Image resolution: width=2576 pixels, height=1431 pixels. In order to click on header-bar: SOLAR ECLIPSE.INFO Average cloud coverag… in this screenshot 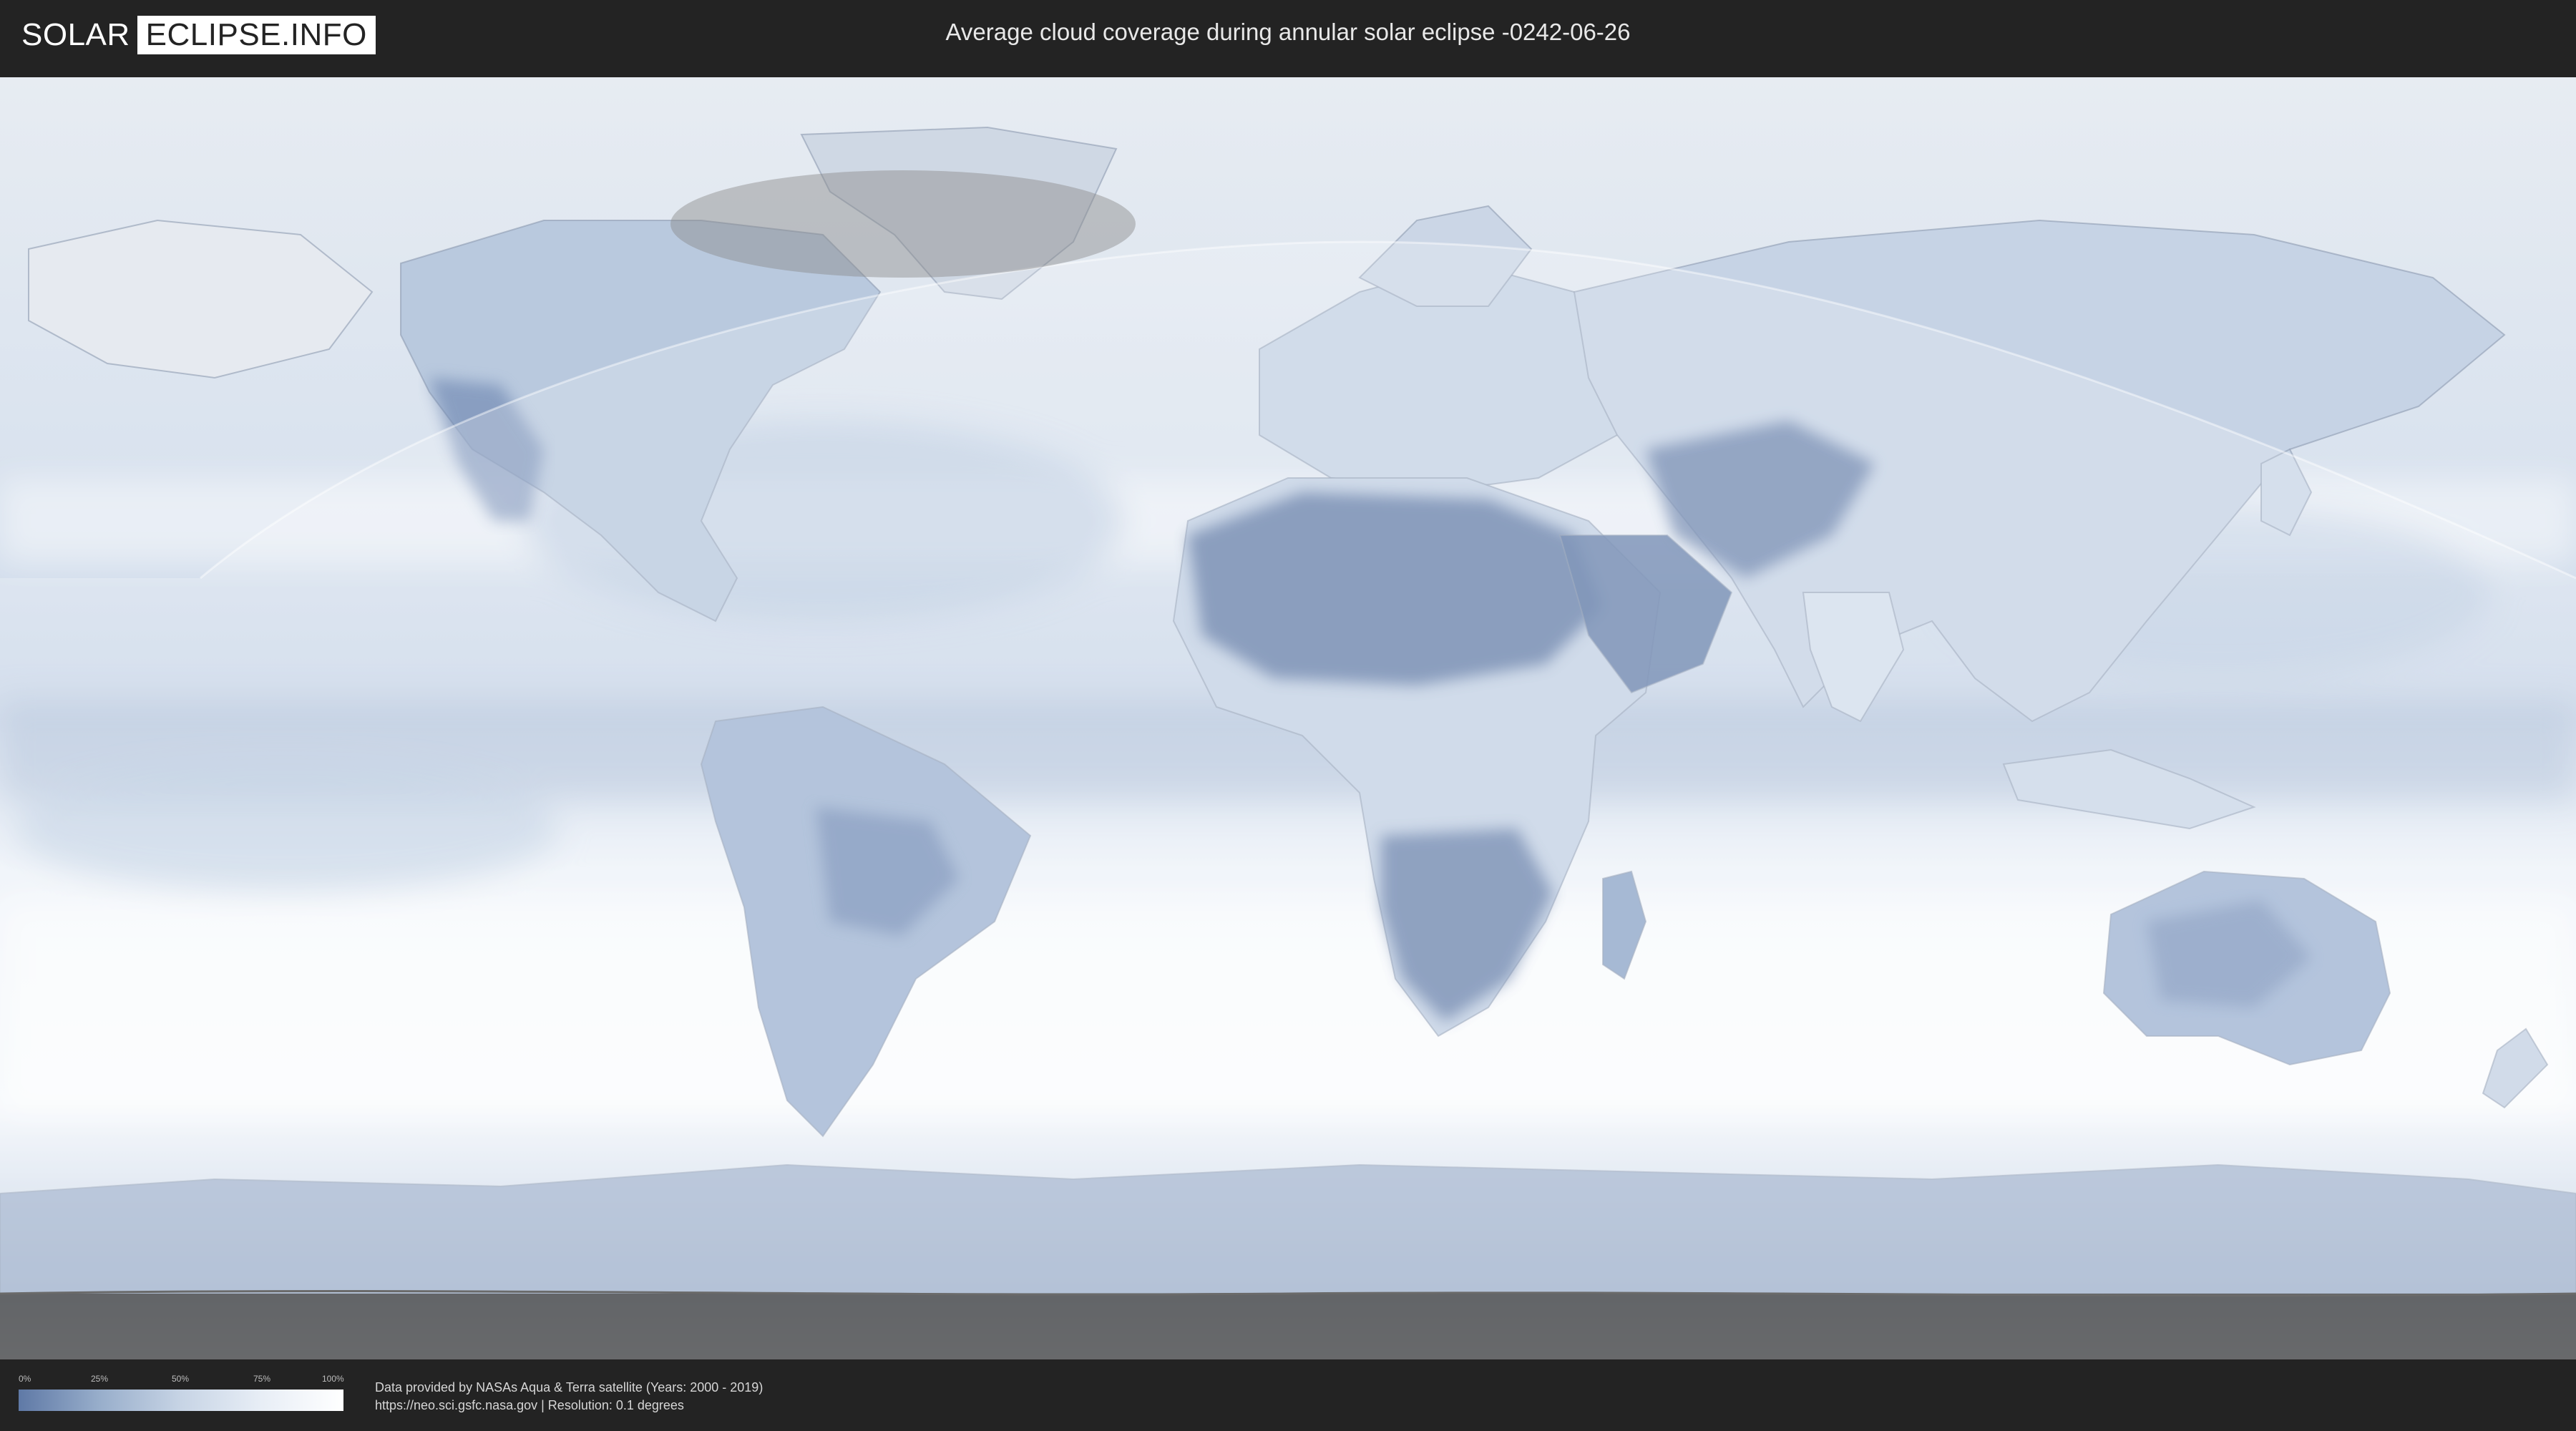, I will do `click(1288, 36)`.